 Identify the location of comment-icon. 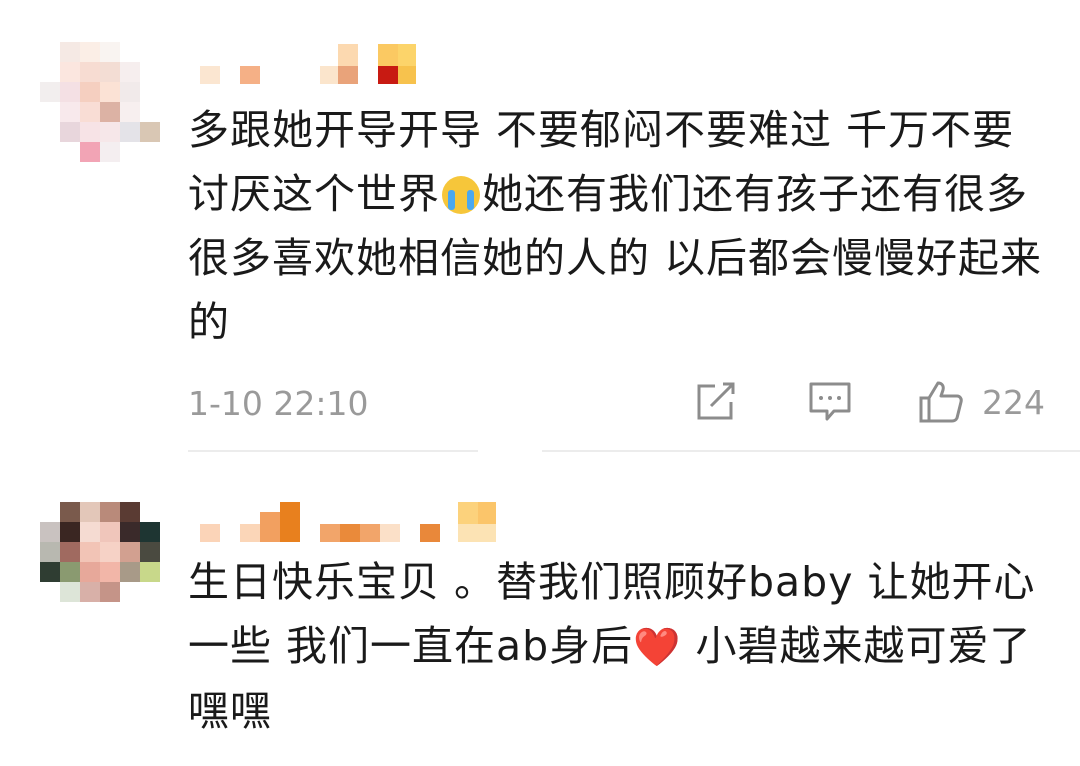
(830, 401).